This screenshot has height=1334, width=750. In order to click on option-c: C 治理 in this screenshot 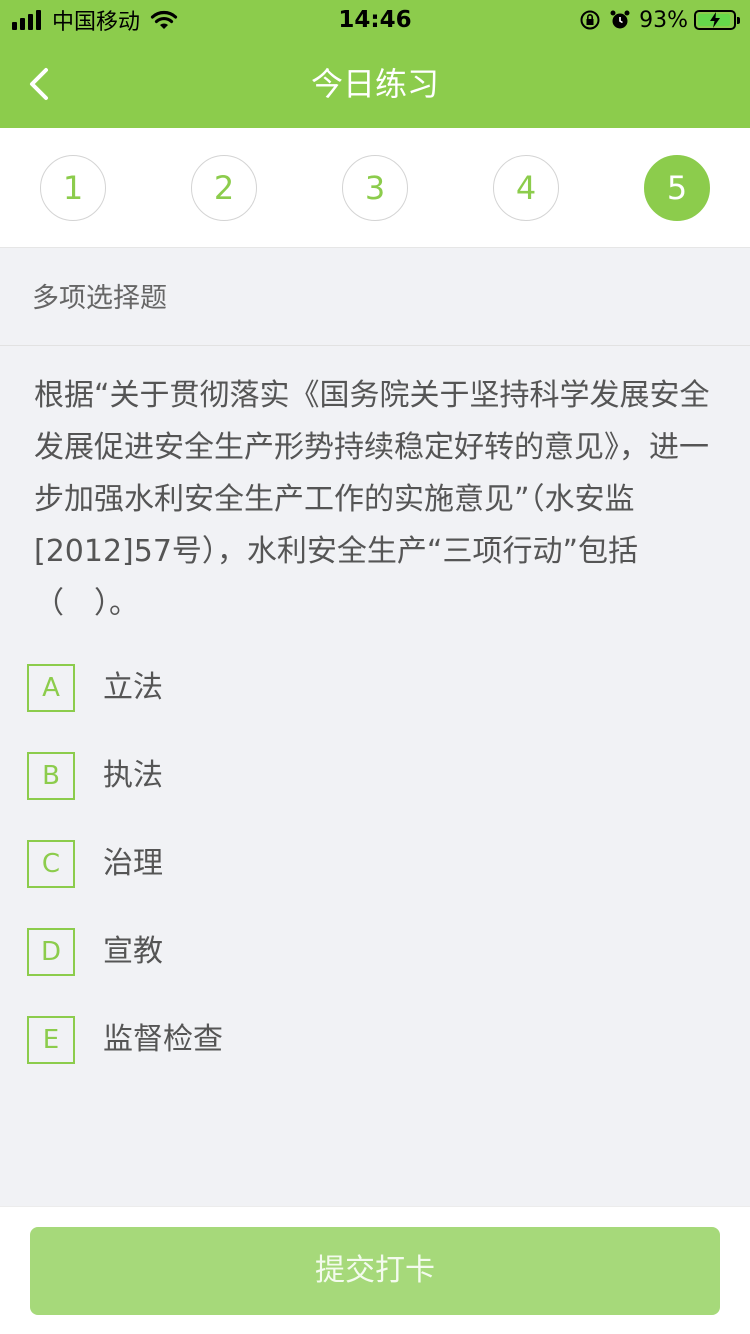, I will do `click(372, 864)`.